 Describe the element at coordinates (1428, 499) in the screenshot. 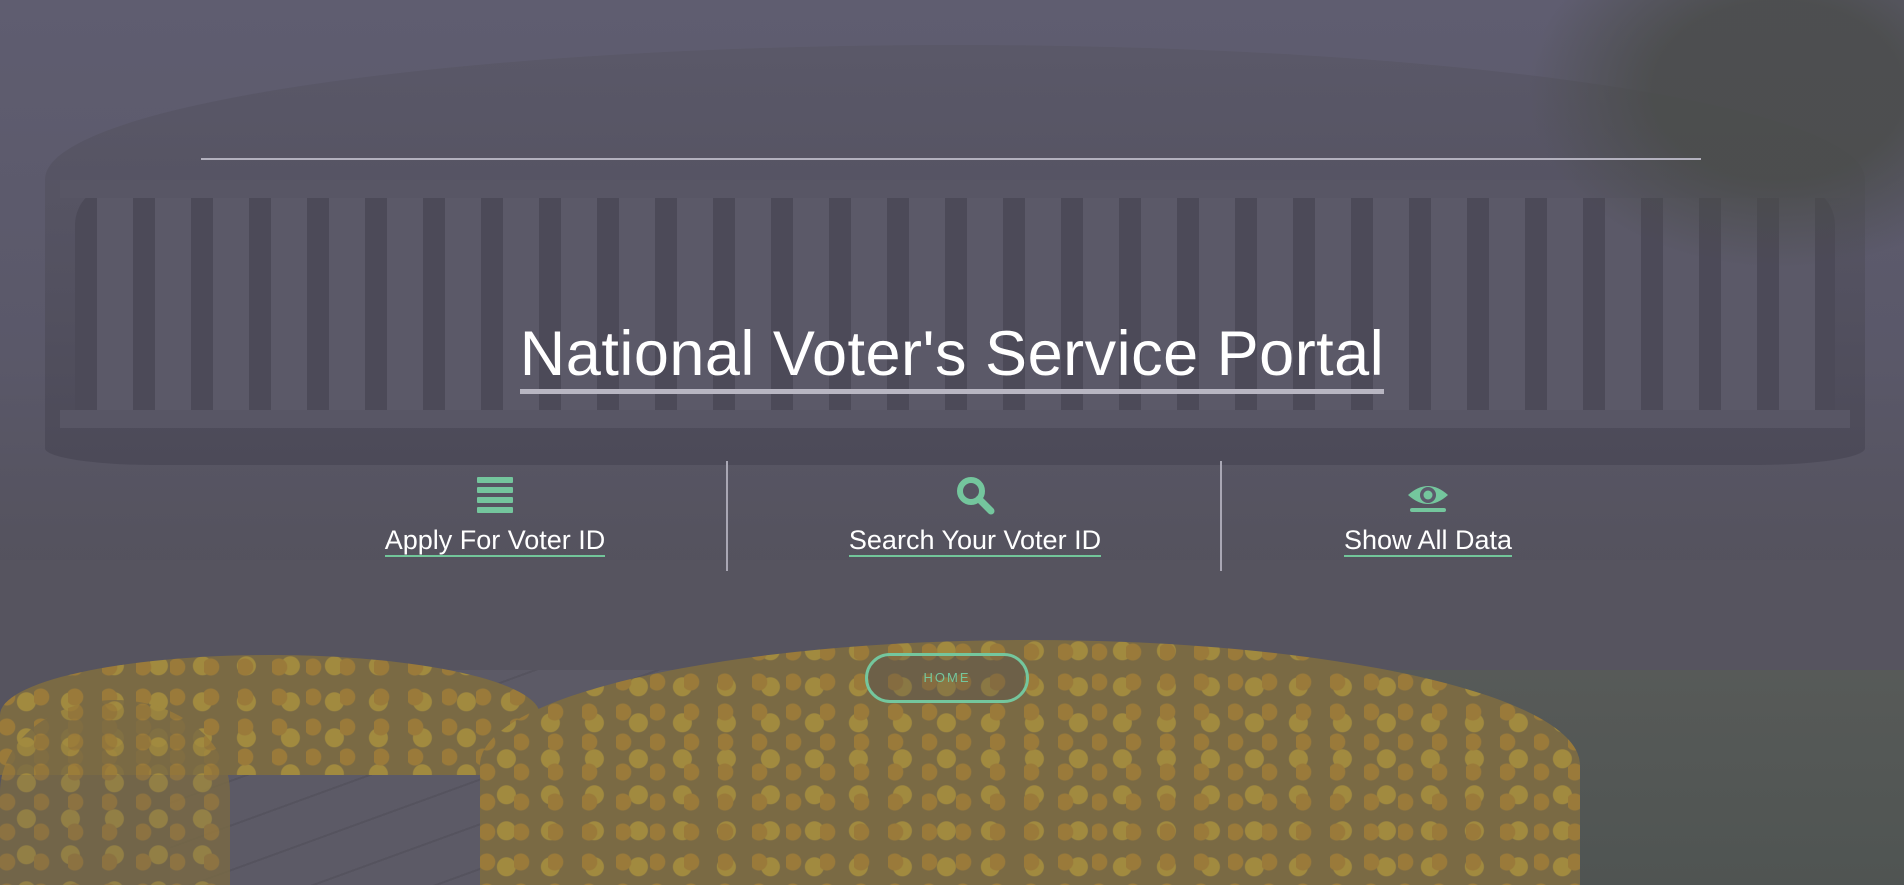

I see `eye-icon` at that location.